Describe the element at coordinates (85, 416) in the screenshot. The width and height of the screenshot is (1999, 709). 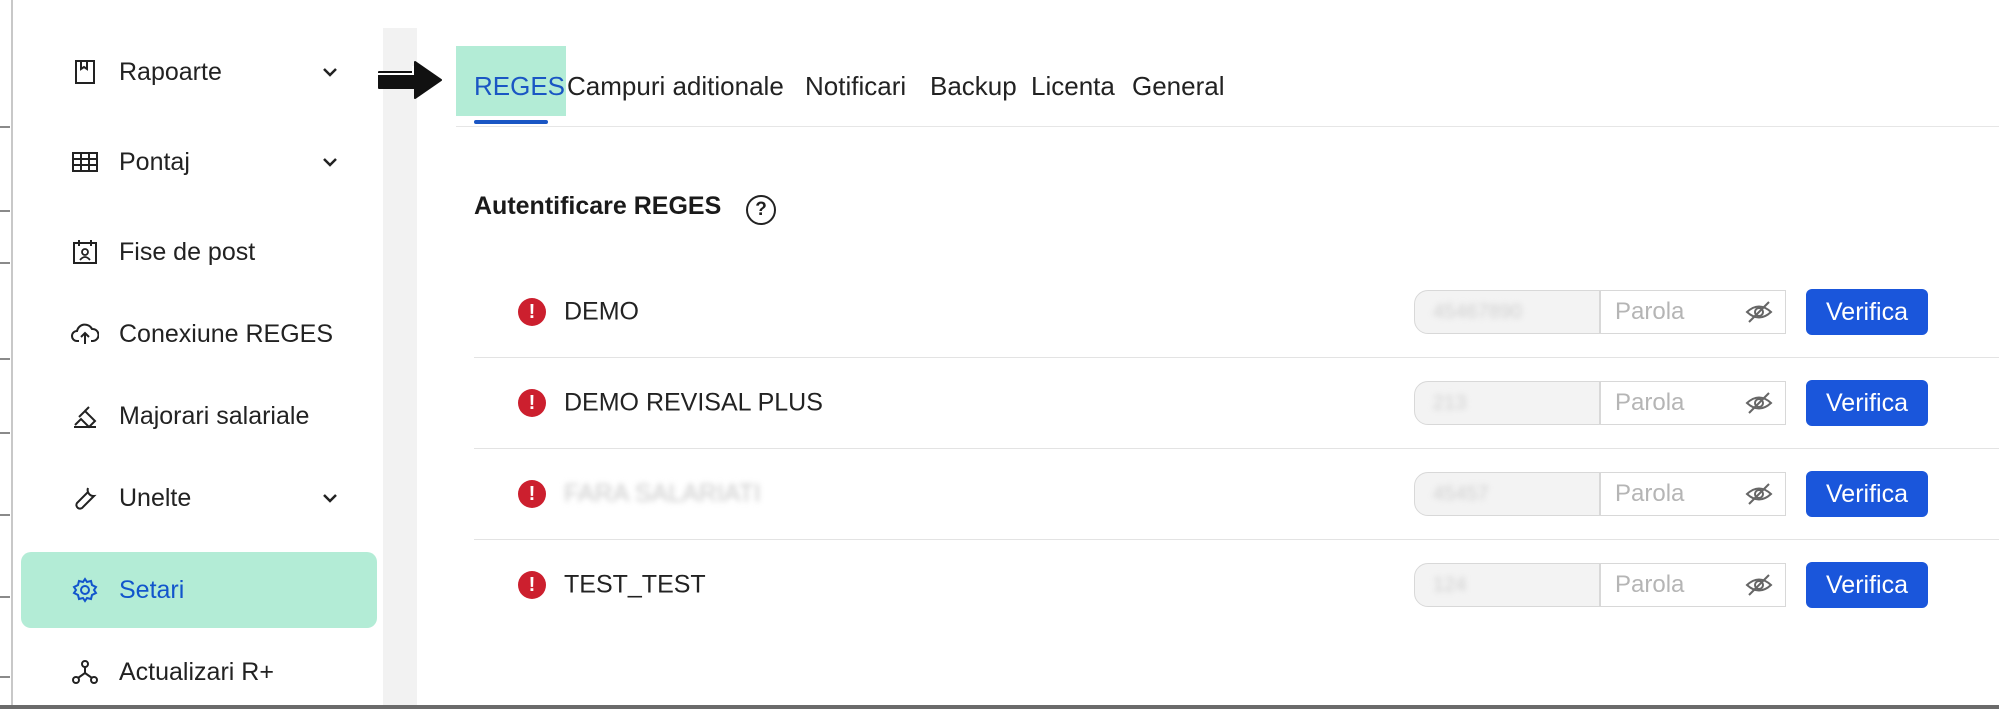
I see `edit-tag-icon` at that location.